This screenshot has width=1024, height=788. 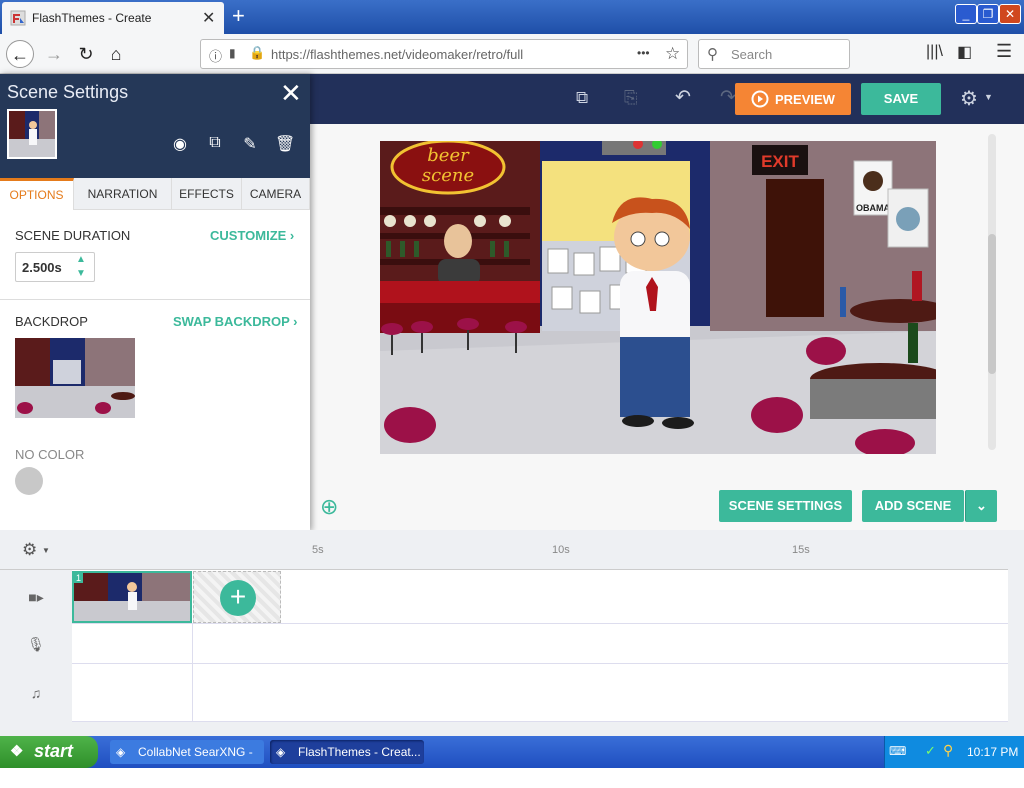 What do you see at coordinates (241, 16) in the screenshot?
I see `new-tab-button: +` at bounding box center [241, 16].